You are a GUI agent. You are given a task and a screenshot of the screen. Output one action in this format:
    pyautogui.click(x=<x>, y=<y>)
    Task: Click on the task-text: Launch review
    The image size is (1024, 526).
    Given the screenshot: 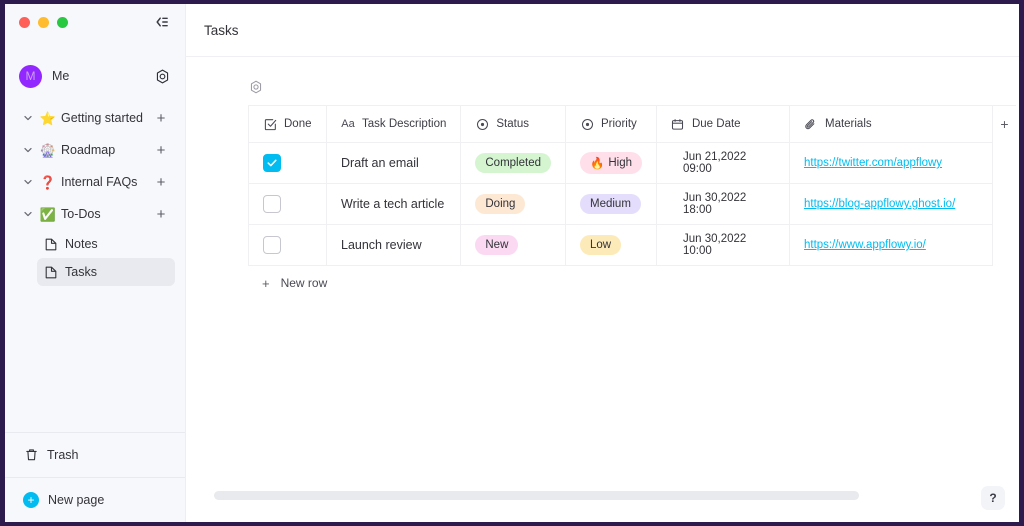 What is the action you would take?
    pyautogui.click(x=381, y=245)
    